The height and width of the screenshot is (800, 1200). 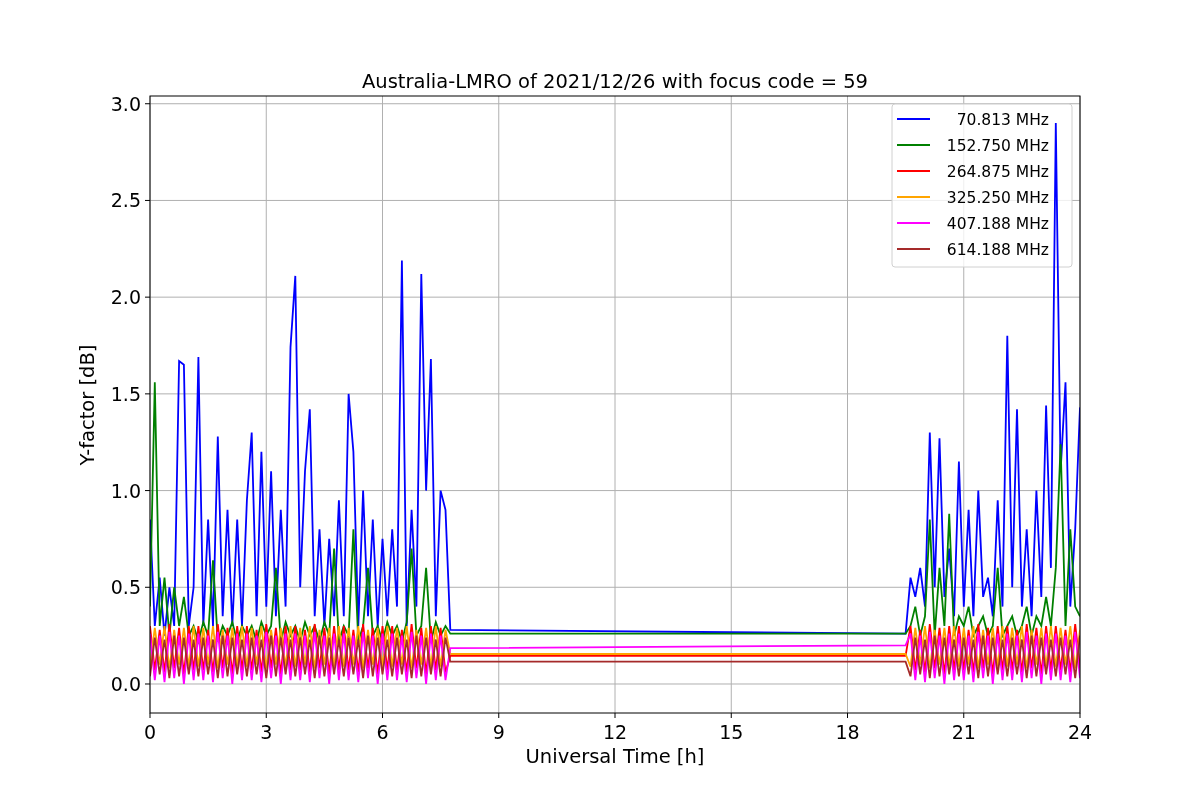 I want to click on legend-label: 325.250 MHz, so click(x=997, y=198).